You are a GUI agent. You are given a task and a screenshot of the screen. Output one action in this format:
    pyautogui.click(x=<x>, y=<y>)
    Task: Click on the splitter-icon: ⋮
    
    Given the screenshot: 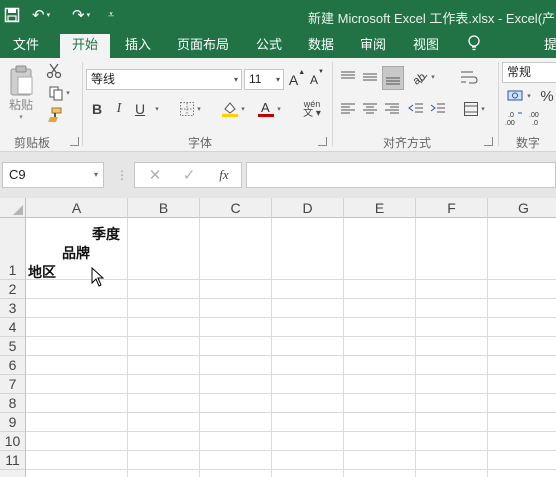 What is the action you would take?
    pyautogui.click(x=122, y=175)
    